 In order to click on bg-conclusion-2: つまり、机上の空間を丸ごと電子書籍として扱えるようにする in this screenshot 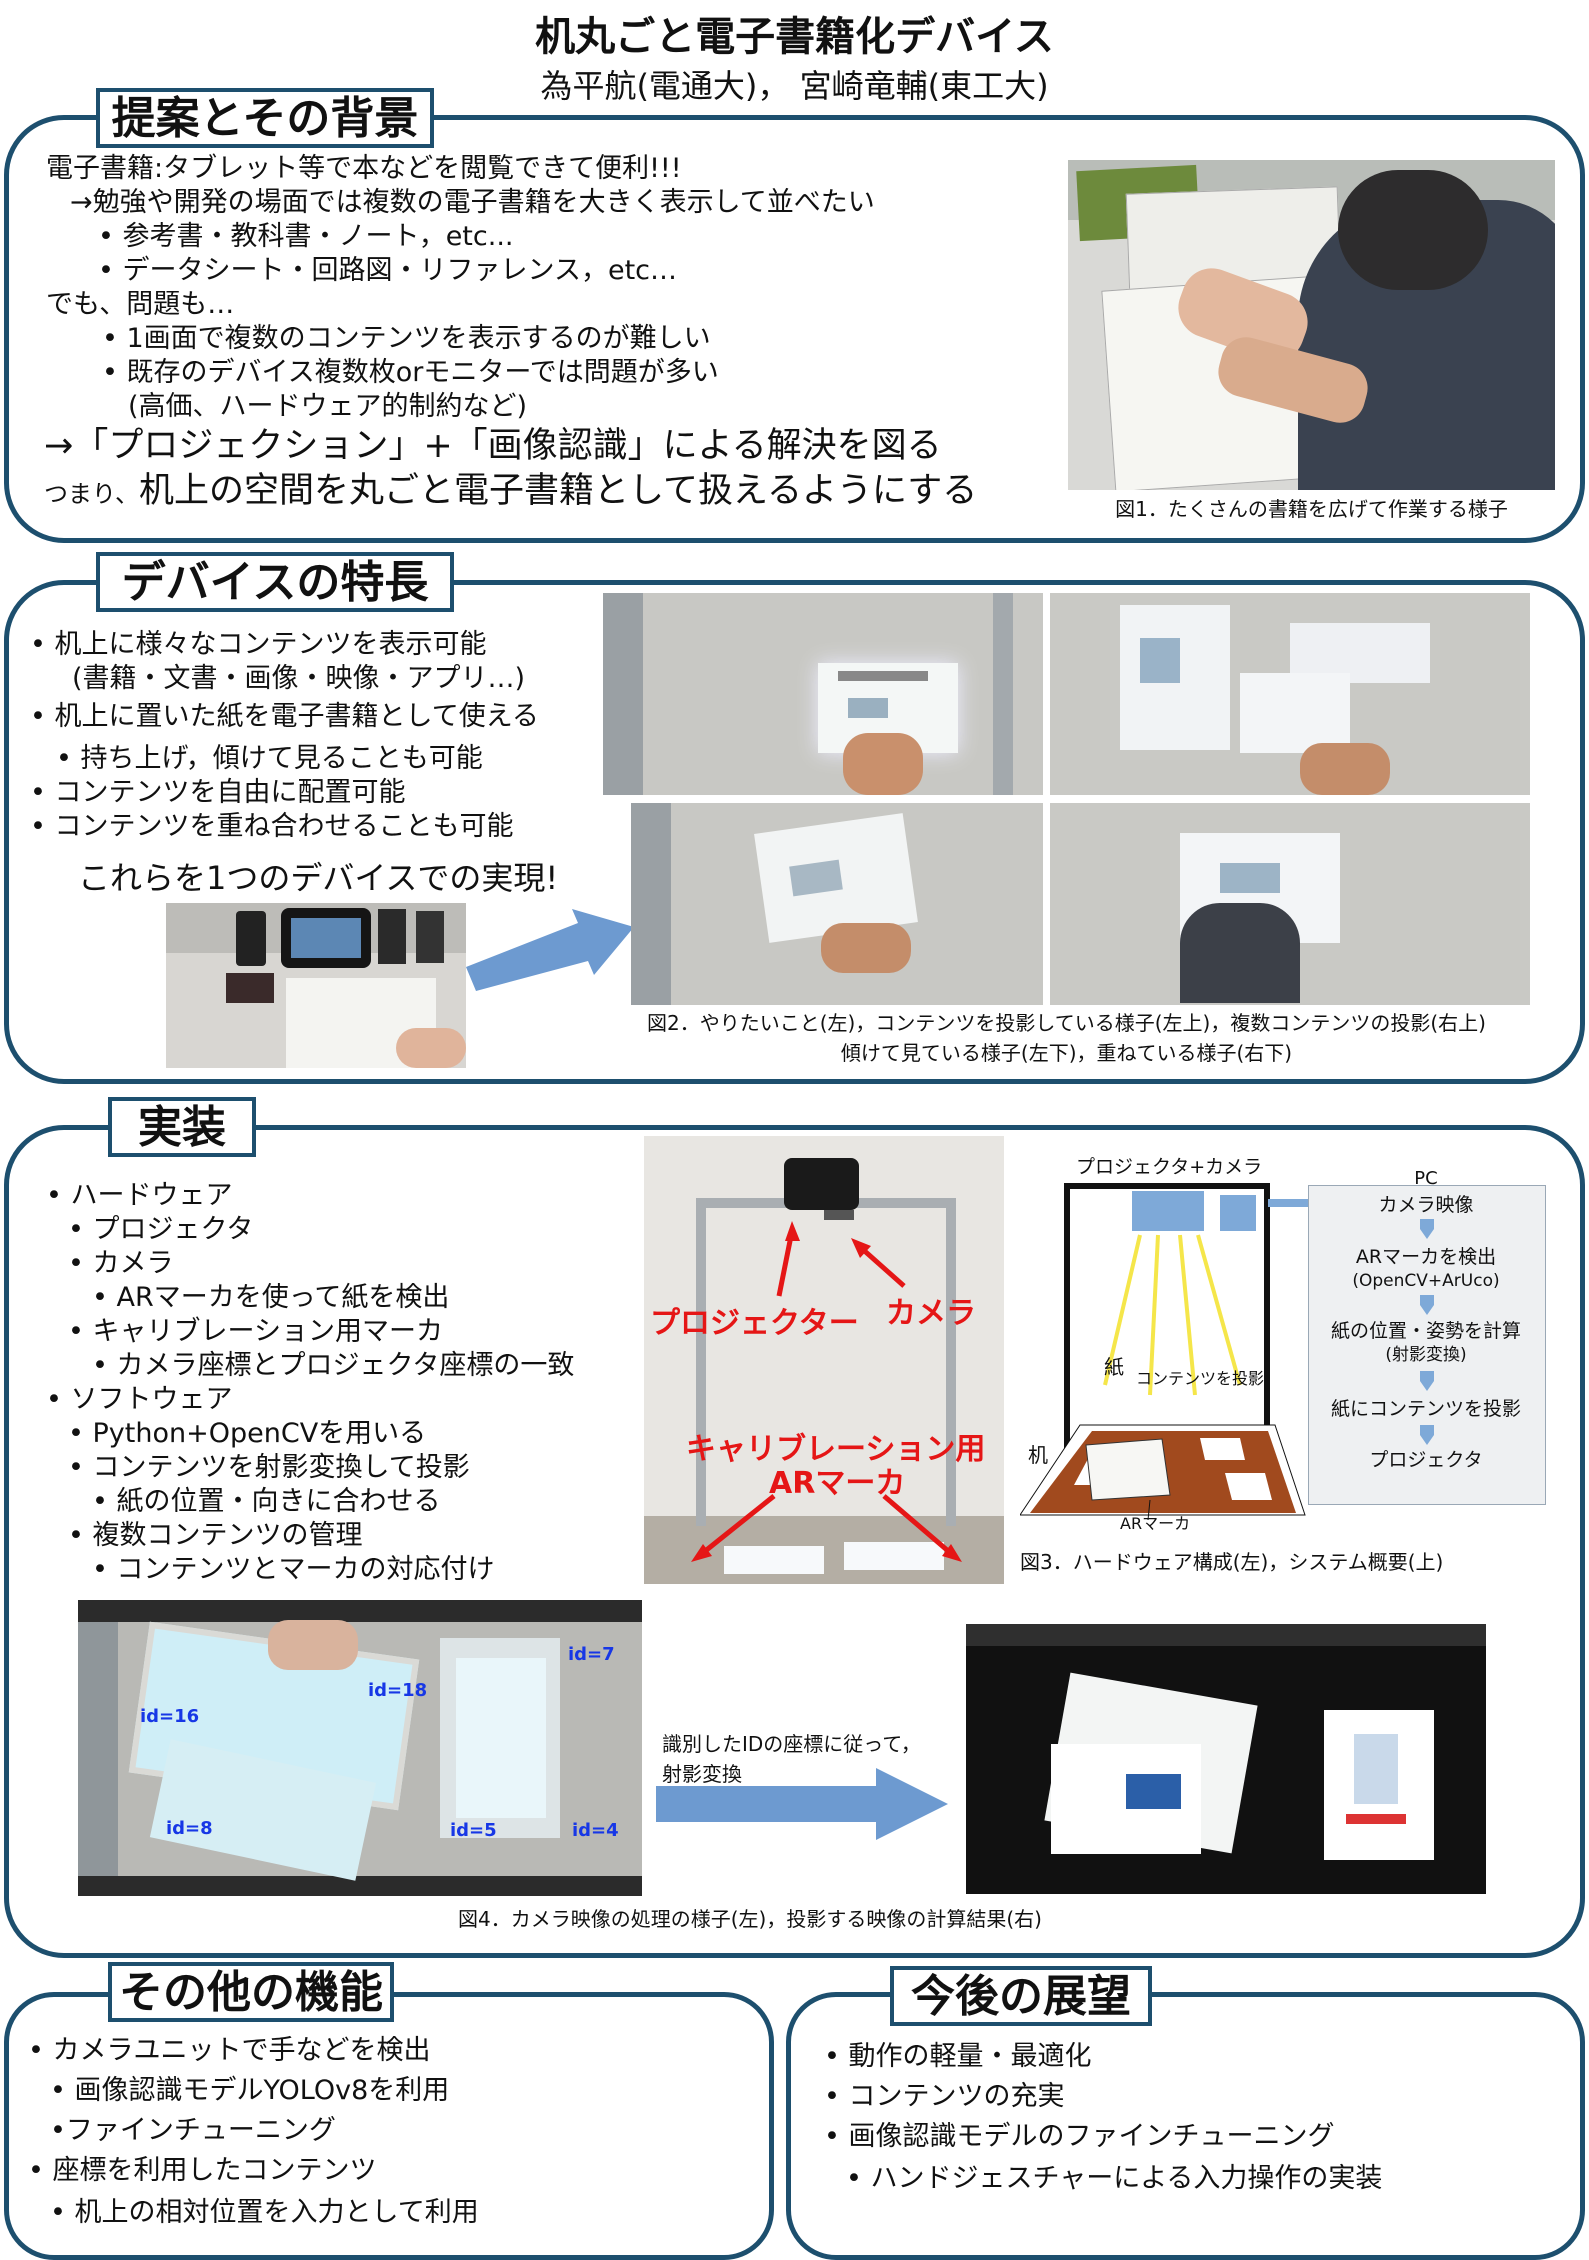, I will do `click(510, 492)`.